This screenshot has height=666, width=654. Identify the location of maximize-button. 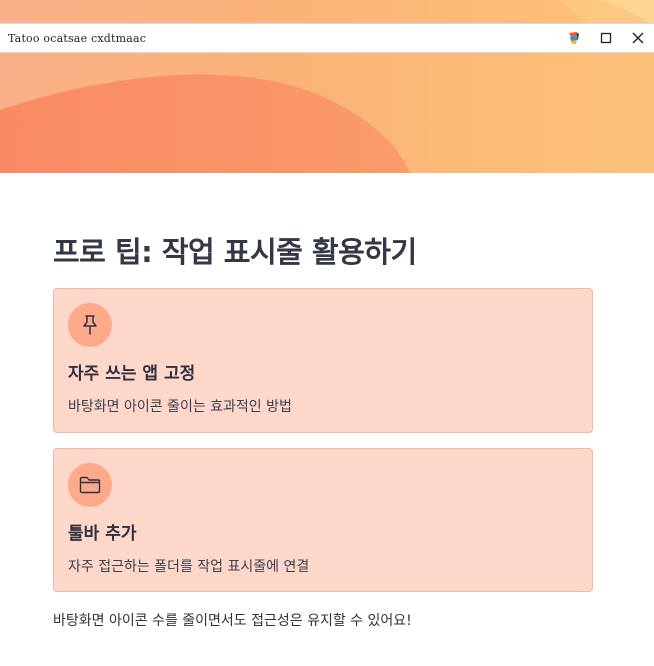
(606, 38).